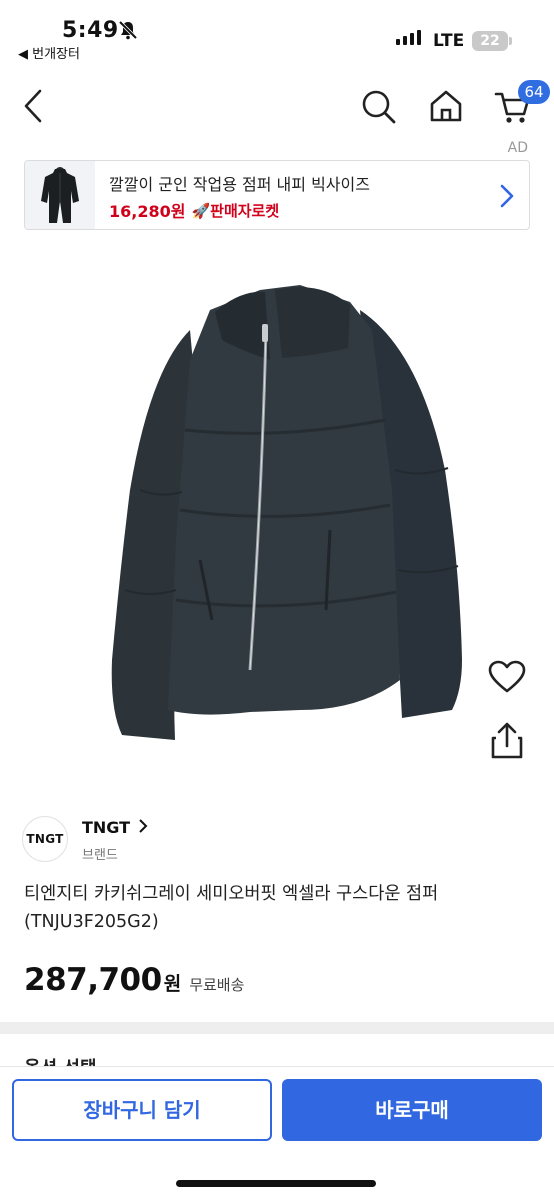 The width and height of the screenshot is (554, 1200). Describe the element at coordinates (100, 855) in the screenshot. I see `brand-sub-label: 브랜드` at that location.